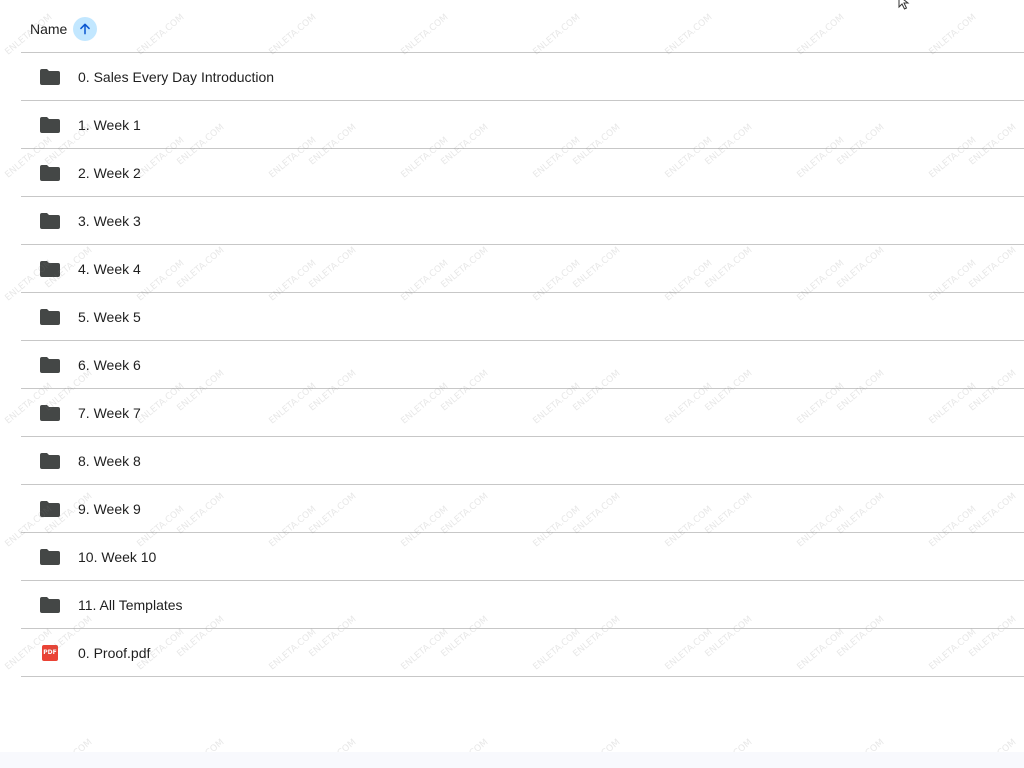 This screenshot has height=768, width=1024. What do you see at coordinates (522, 508) in the screenshot?
I see `folder-row: 9. Week 9` at bounding box center [522, 508].